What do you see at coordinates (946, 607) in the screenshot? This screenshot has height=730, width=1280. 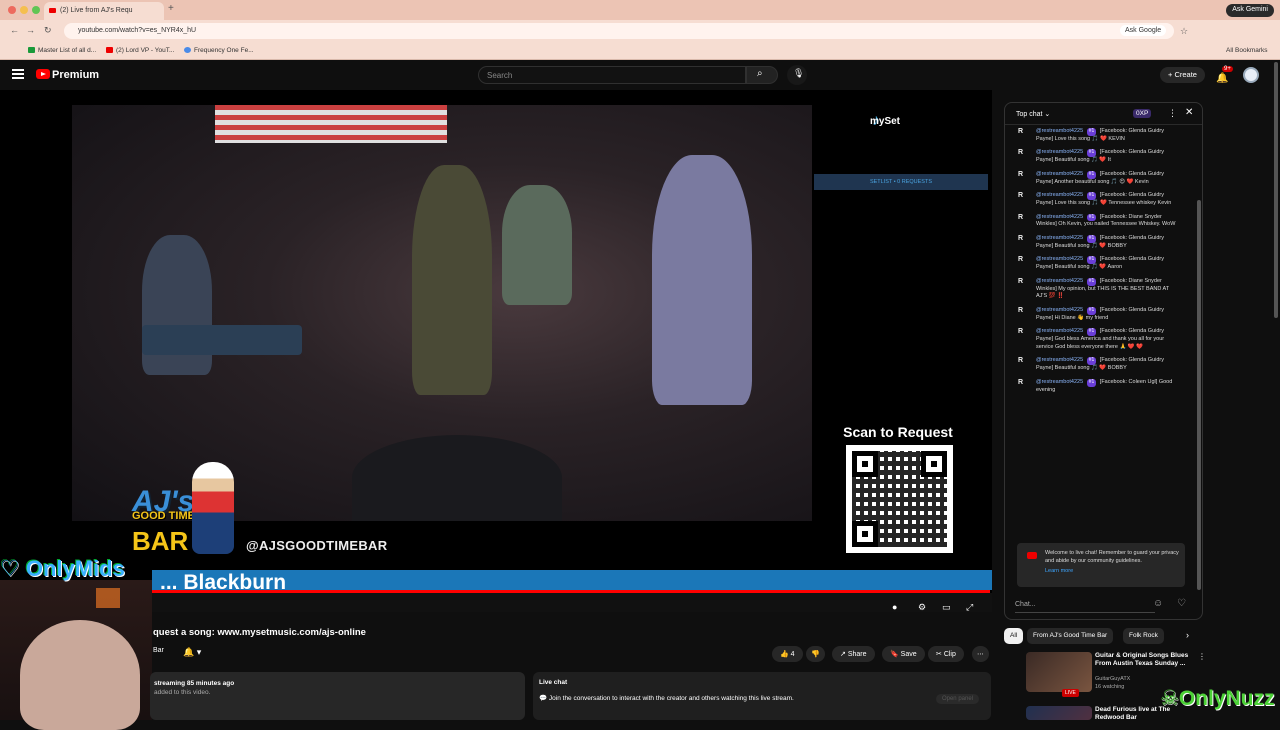 I see `theater-icon: ▭` at bounding box center [946, 607].